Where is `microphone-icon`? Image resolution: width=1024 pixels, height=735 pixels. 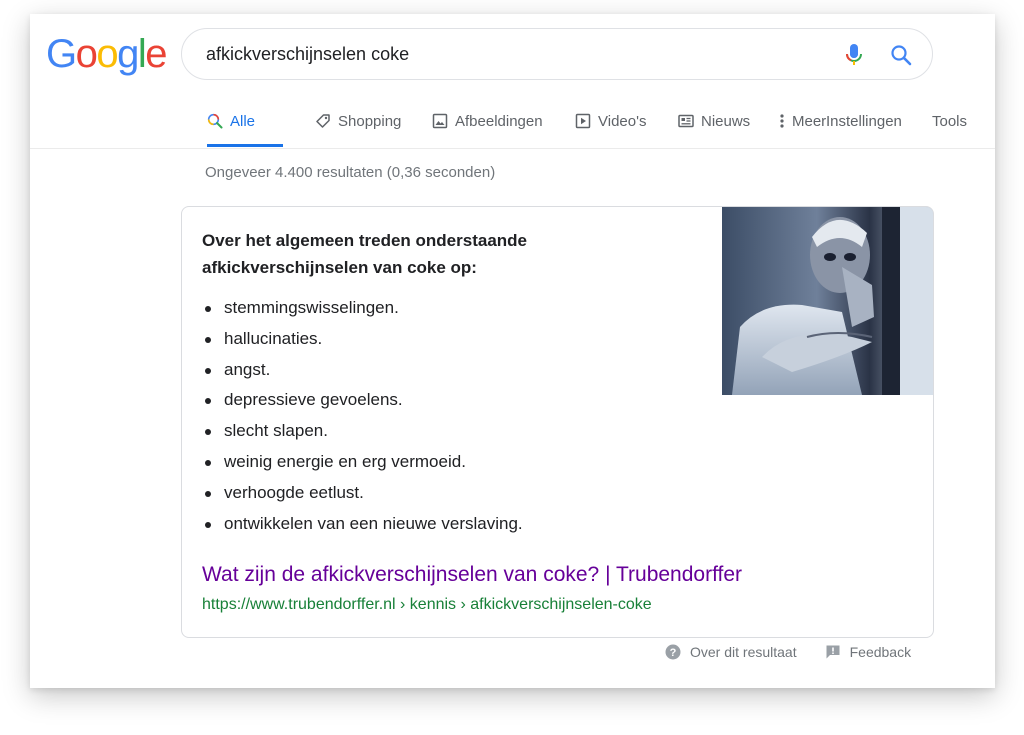 microphone-icon is located at coordinates (854, 55).